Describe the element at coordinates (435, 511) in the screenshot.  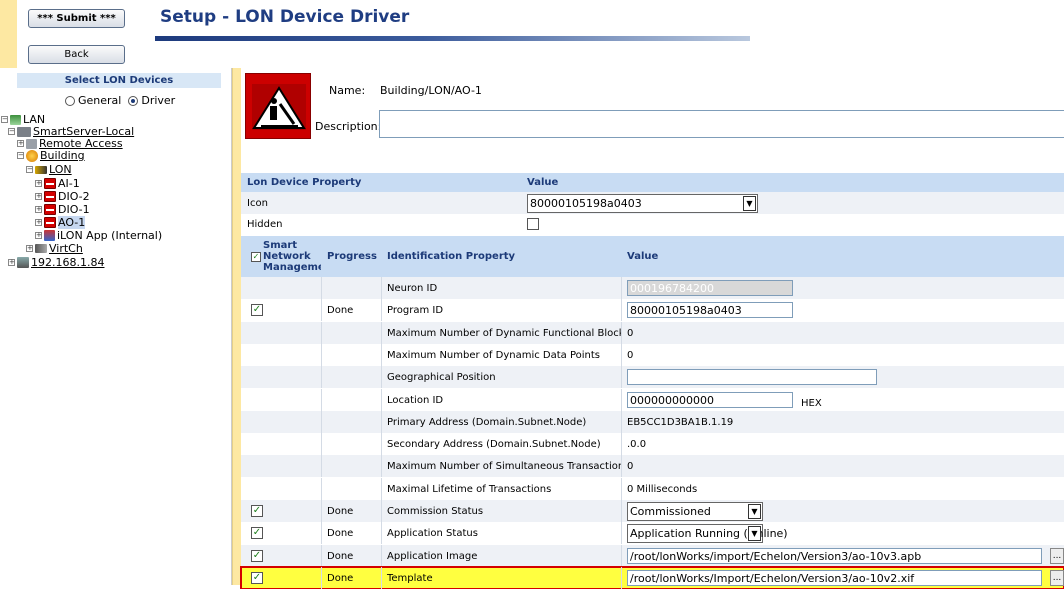
I see `property-name-cell: Commission Status` at that location.